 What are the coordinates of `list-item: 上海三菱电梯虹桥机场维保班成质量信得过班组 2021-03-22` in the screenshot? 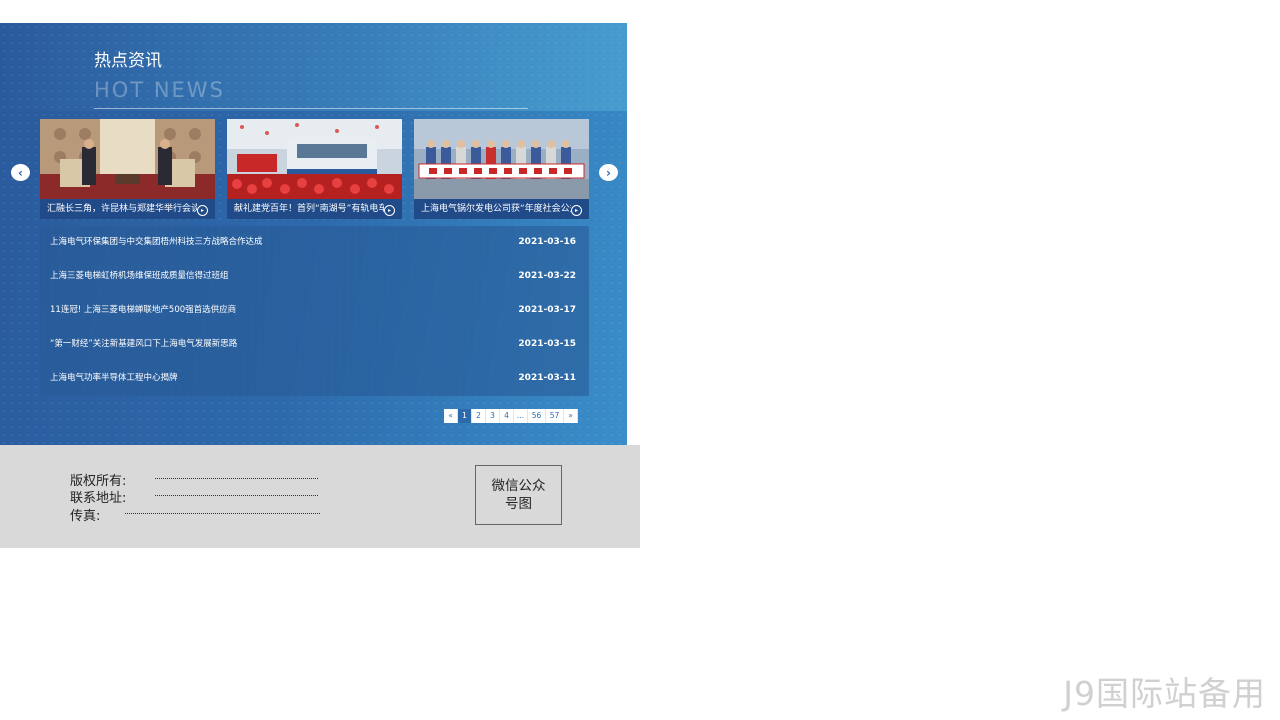 It's located at (314, 277).